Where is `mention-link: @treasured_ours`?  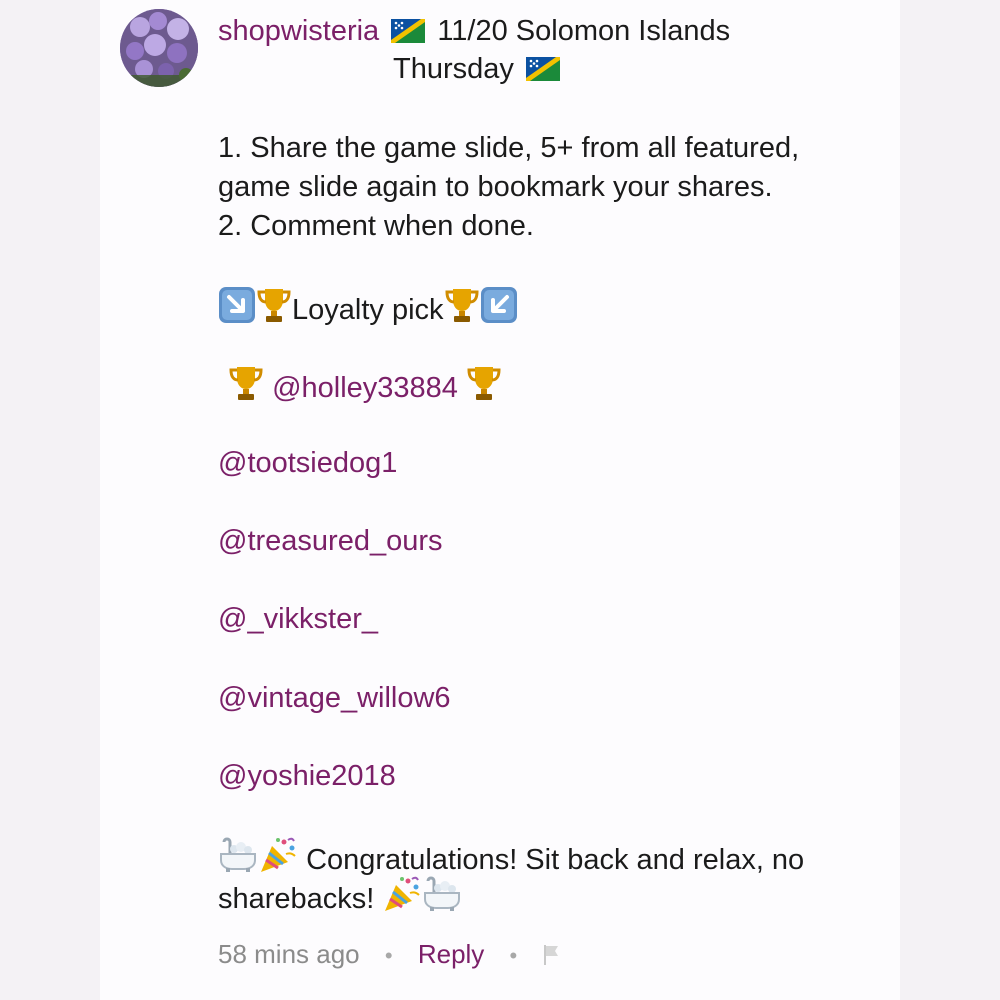
mention-link: @treasured_ours is located at coordinates (553, 541).